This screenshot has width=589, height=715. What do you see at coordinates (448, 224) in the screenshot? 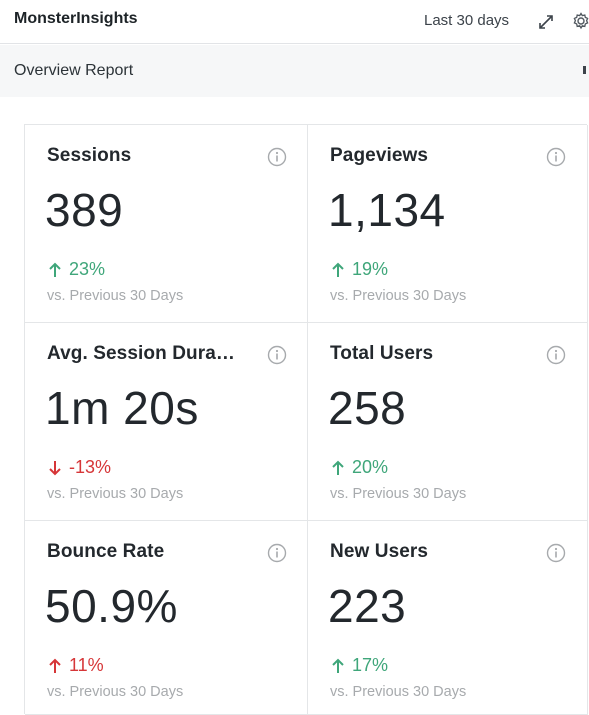
I see `metric-card-pageviews: Pageviews 1,134 19% vs. Previous 30 Days` at bounding box center [448, 224].